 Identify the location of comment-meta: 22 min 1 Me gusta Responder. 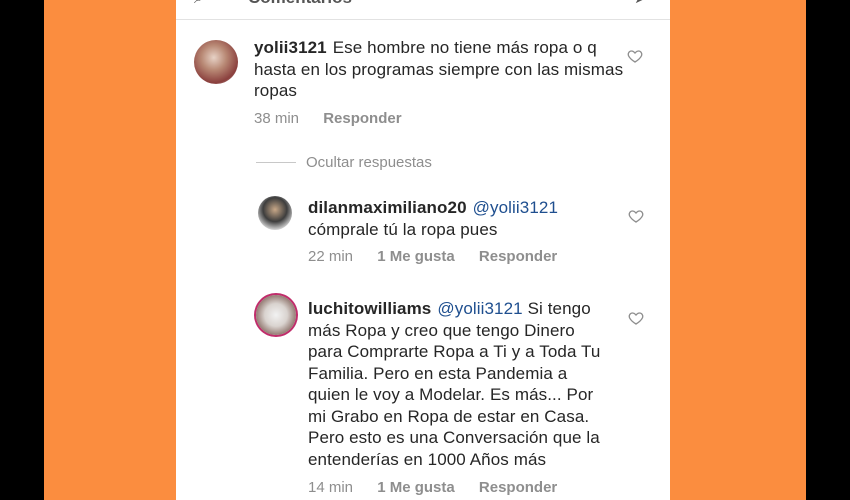
(442, 256).